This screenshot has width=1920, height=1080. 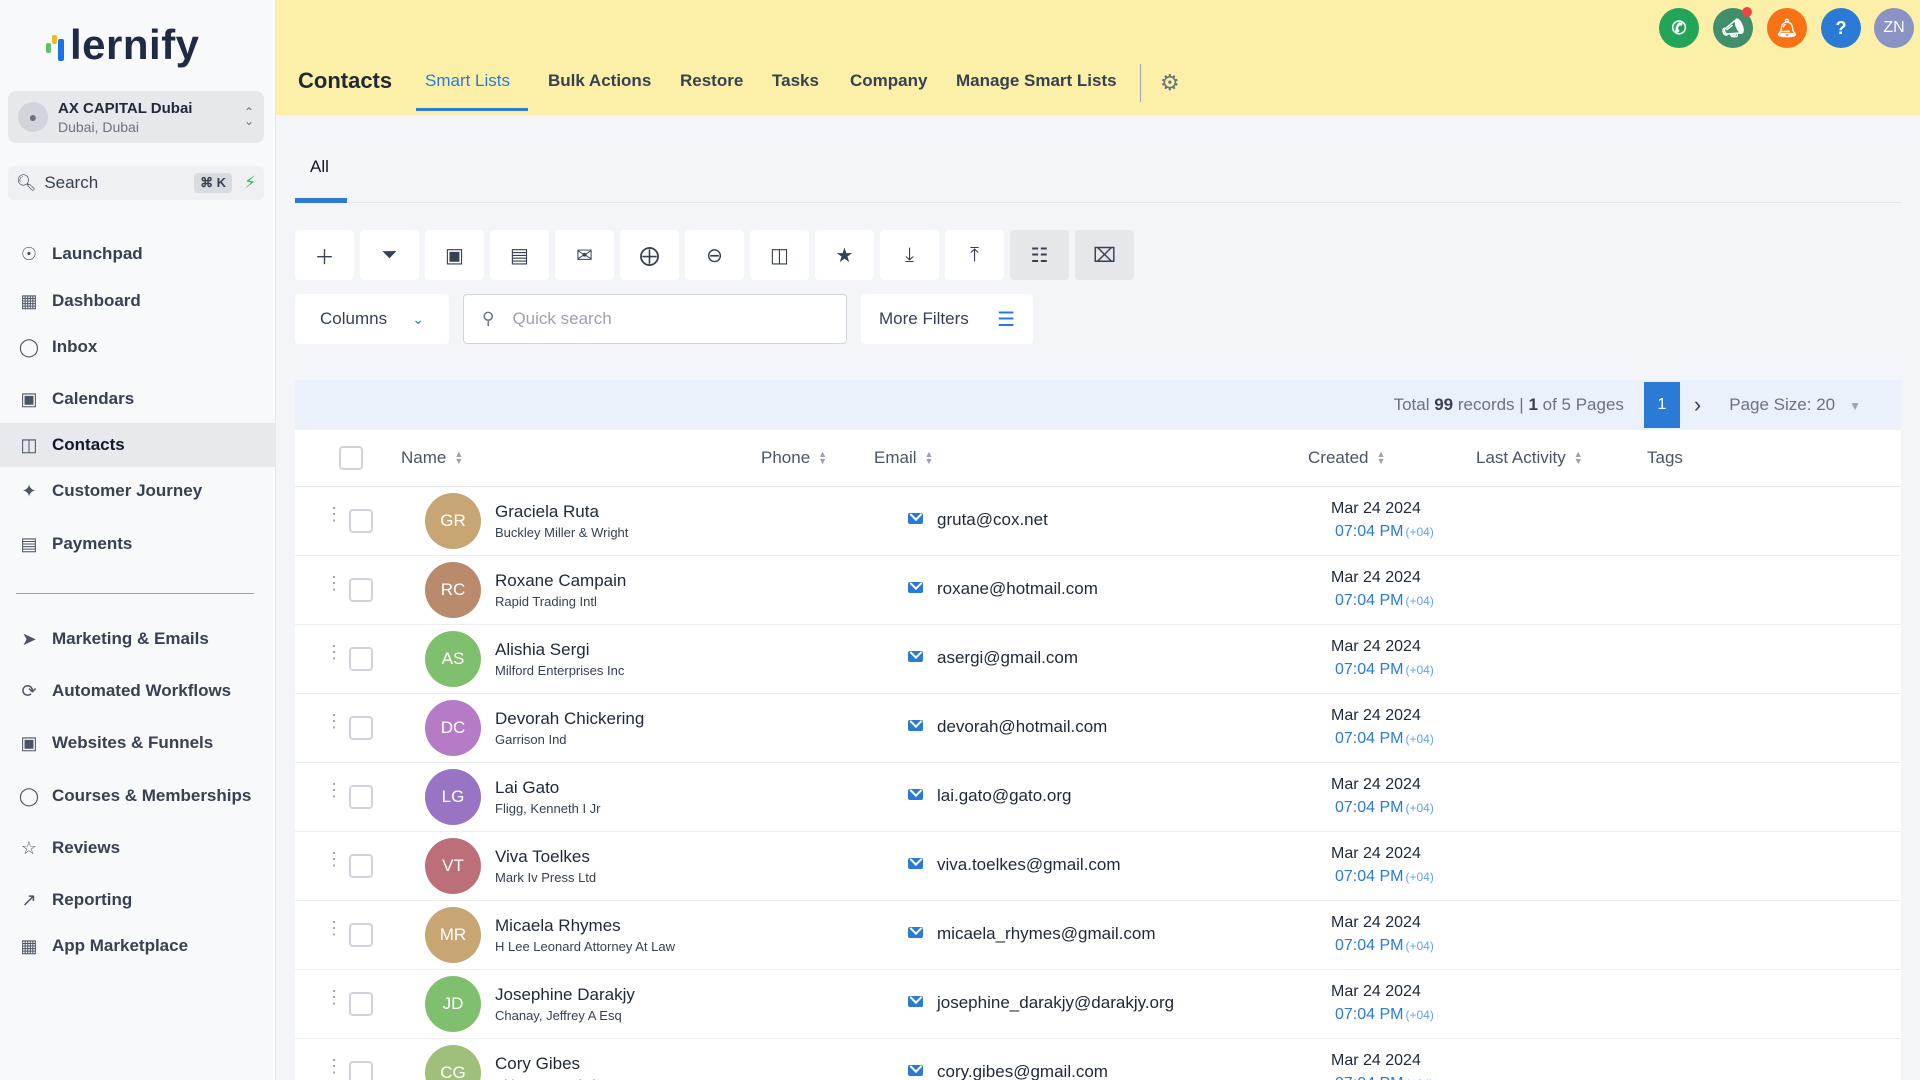 I want to click on filter-icon: ⏷︎, so click(x=389, y=255).